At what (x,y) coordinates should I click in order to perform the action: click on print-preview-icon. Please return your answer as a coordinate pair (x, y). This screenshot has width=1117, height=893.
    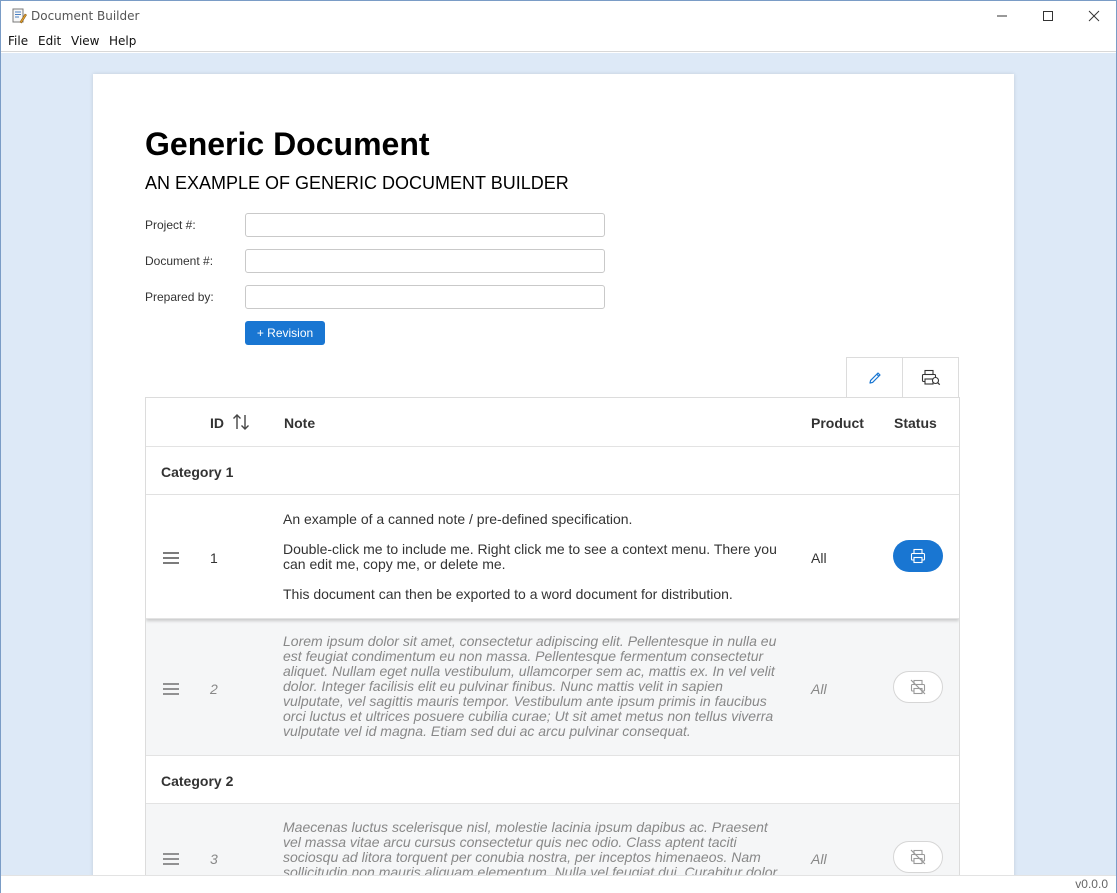
    Looking at the image, I should click on (930, 377).